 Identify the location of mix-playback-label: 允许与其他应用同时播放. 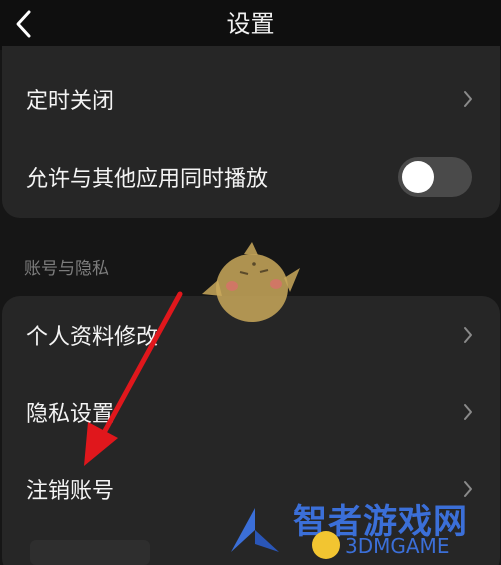
(147, 179).